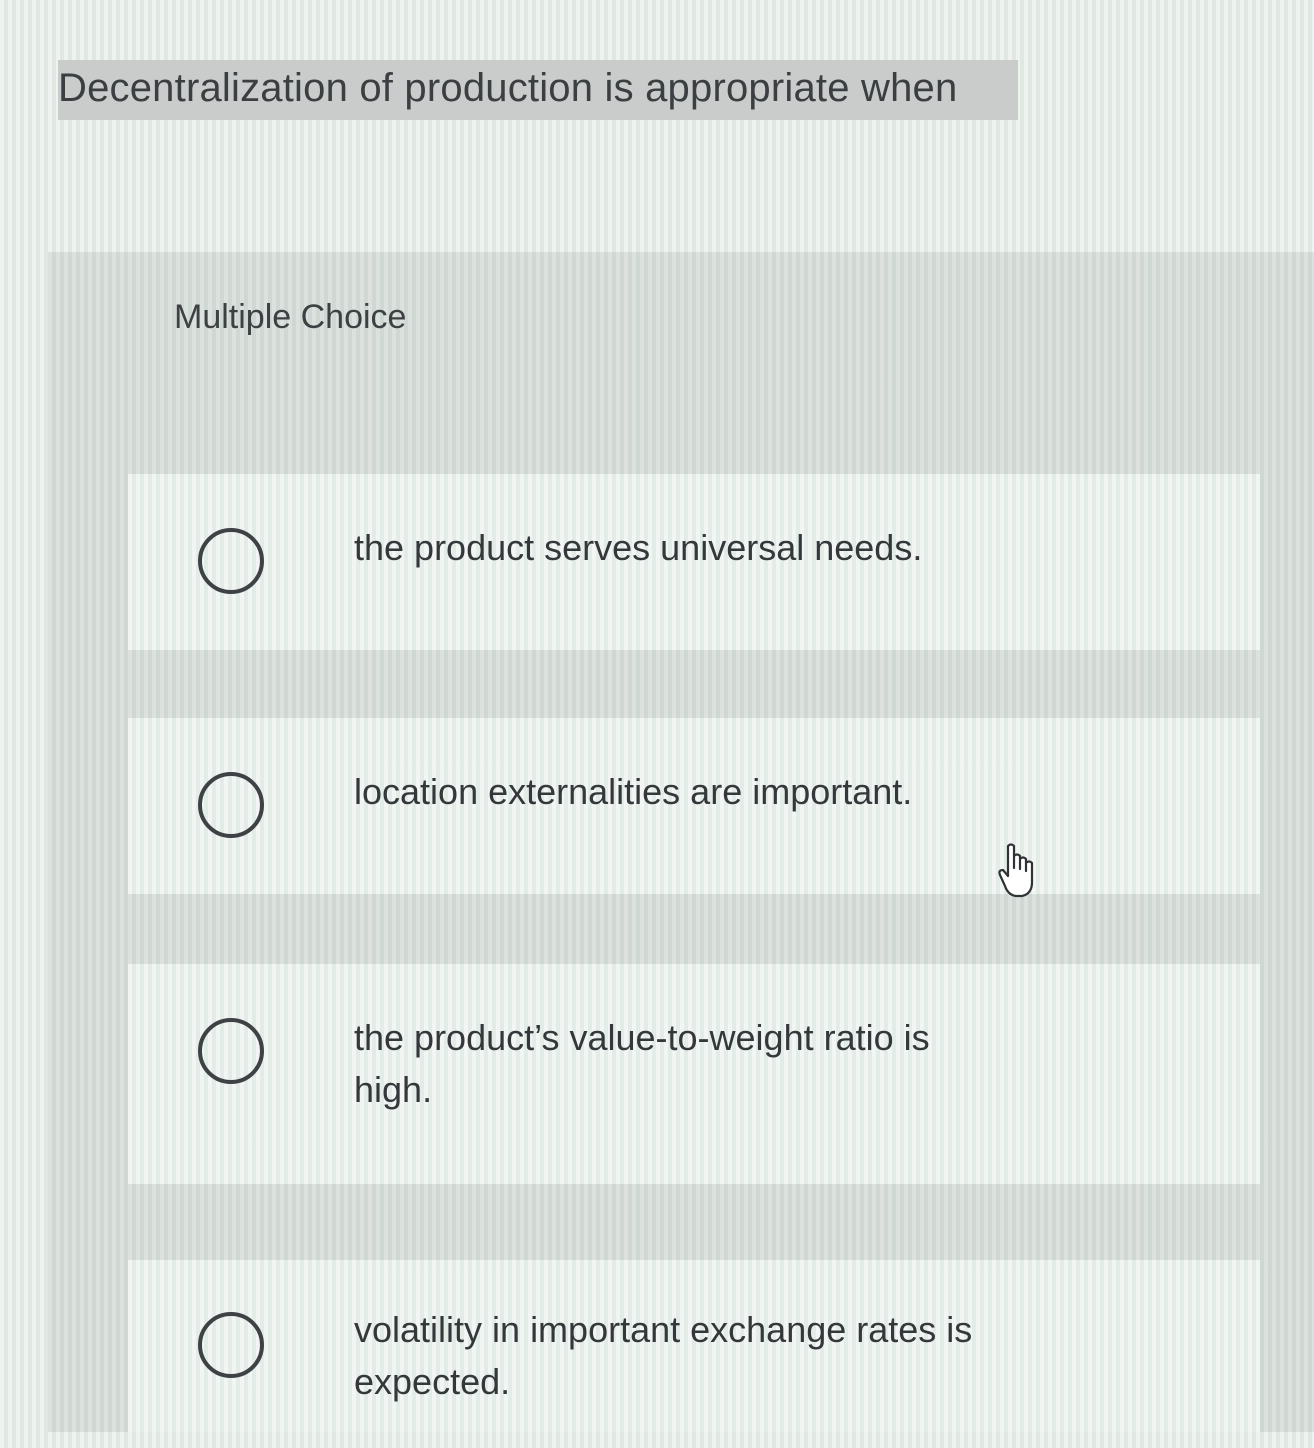 The height and width of the screenshot is (1448, 1314). Describe the element at coordinates (633, 791) in the screenshot. I see `answer-option-2-label: location externalities are important.` at that location.